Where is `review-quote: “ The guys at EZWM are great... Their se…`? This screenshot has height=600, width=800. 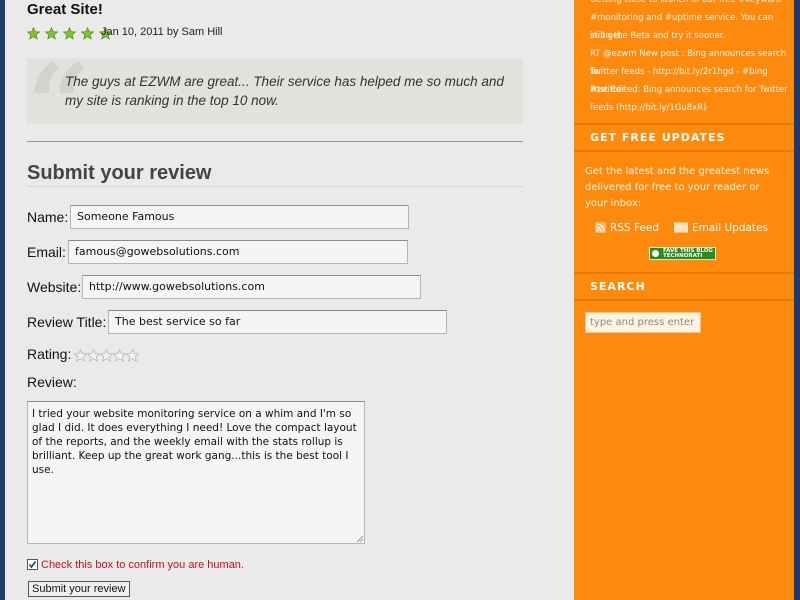
review-quote: “ The guys at EZWM are great... Their se… is located at coordinates (275, 105).